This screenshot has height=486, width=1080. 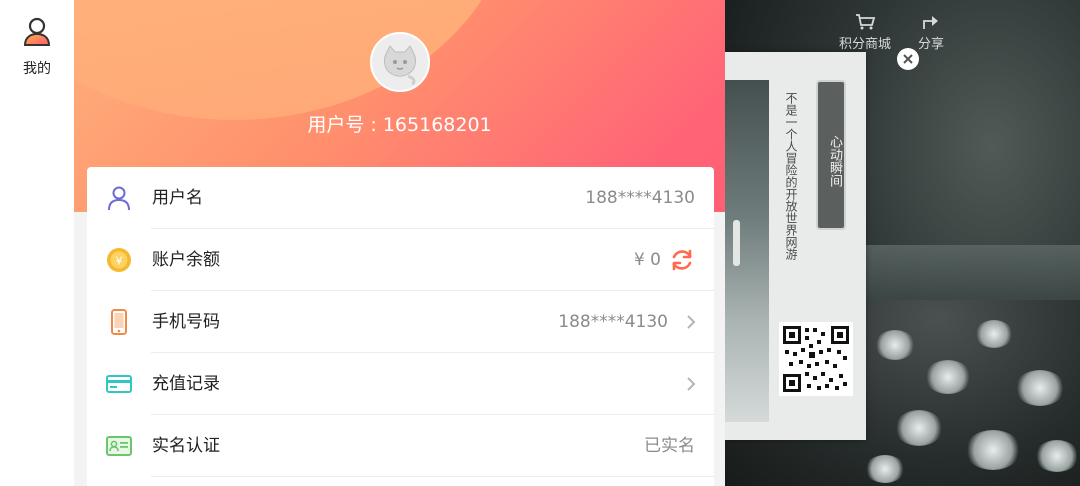 I want to click on share-label: 分享, so click(x=930, y=44).